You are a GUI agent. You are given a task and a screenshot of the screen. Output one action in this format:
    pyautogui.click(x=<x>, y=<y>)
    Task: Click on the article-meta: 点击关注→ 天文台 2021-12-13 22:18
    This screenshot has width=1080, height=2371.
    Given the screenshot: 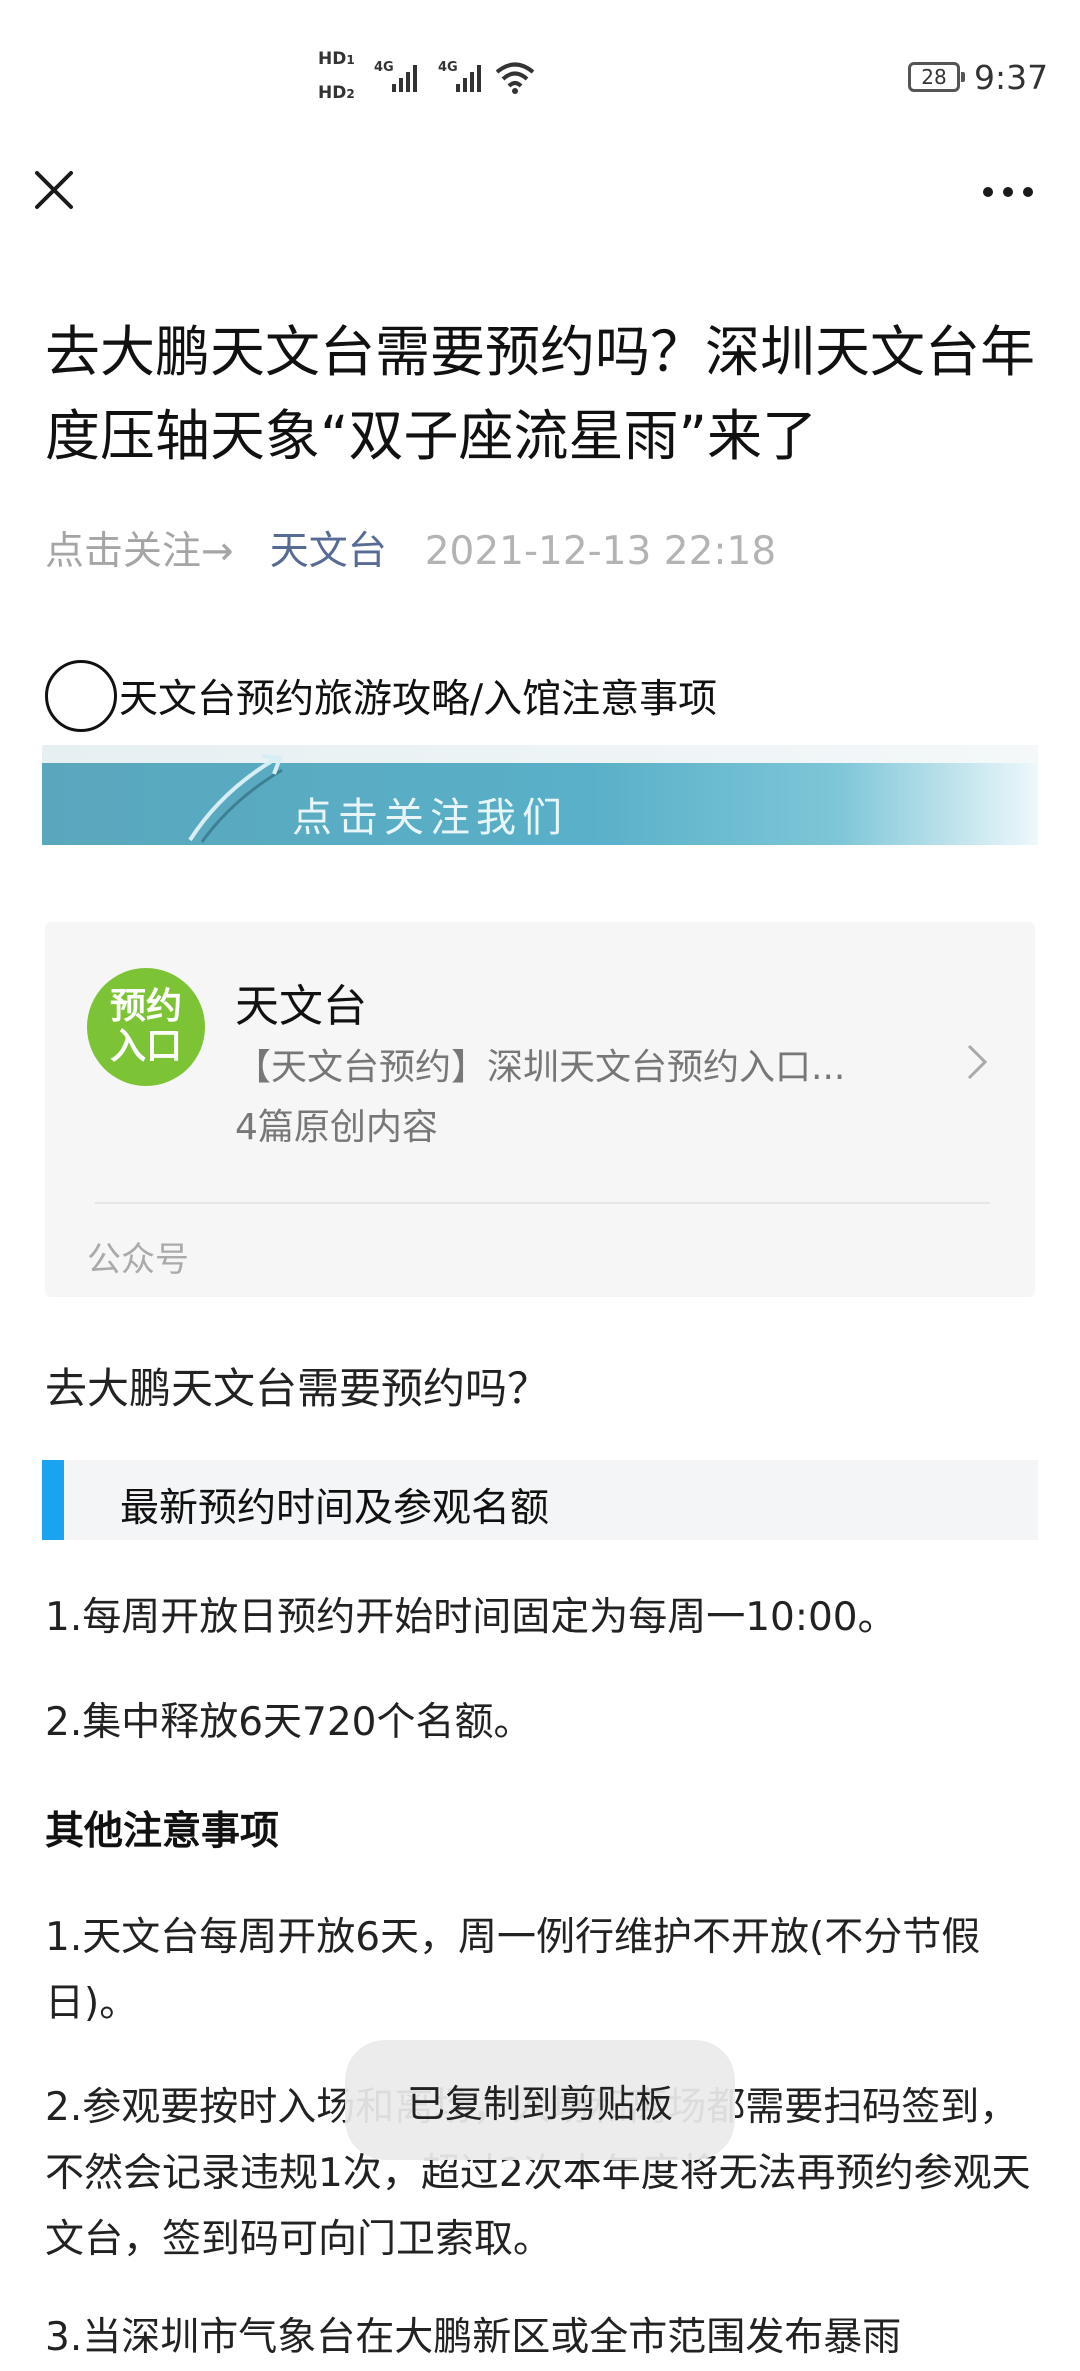 What is the action you would take?
    pyautogui.click(x=410, y=548)
    